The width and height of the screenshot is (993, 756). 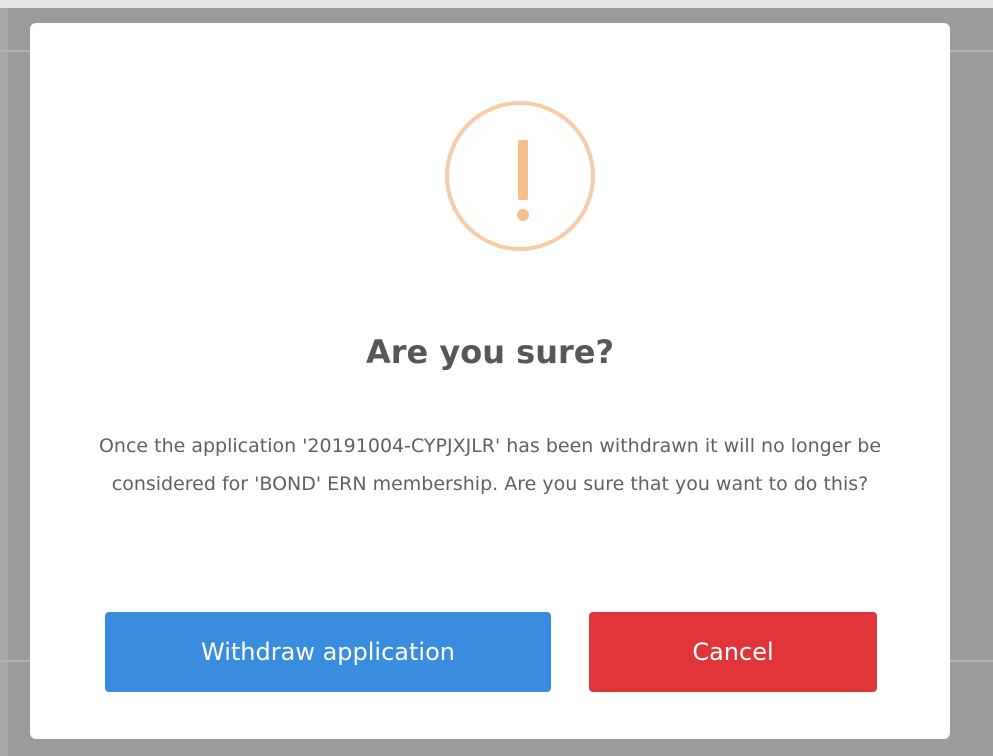 What do you see at coordinates (733, 652) in the screenshot?
I see `cancel-button: Cancel` at bounding box center [733, 652].